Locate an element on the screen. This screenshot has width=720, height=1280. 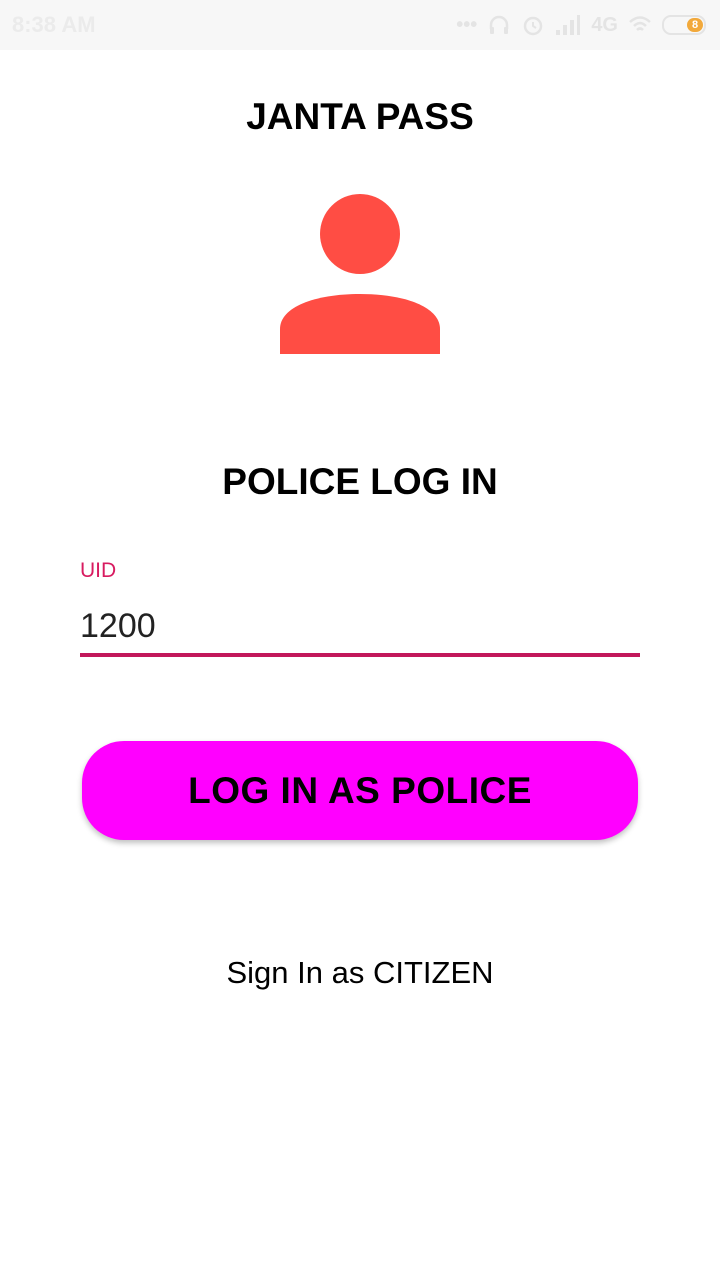
status-icons: ••• 4G 8 is located at coordinates (581, 25).